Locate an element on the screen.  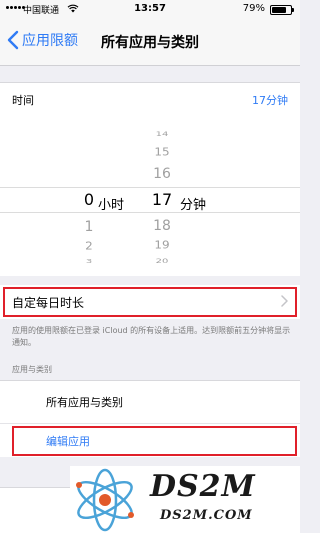
minute-option: 19 is located at coordinates (162, 245).